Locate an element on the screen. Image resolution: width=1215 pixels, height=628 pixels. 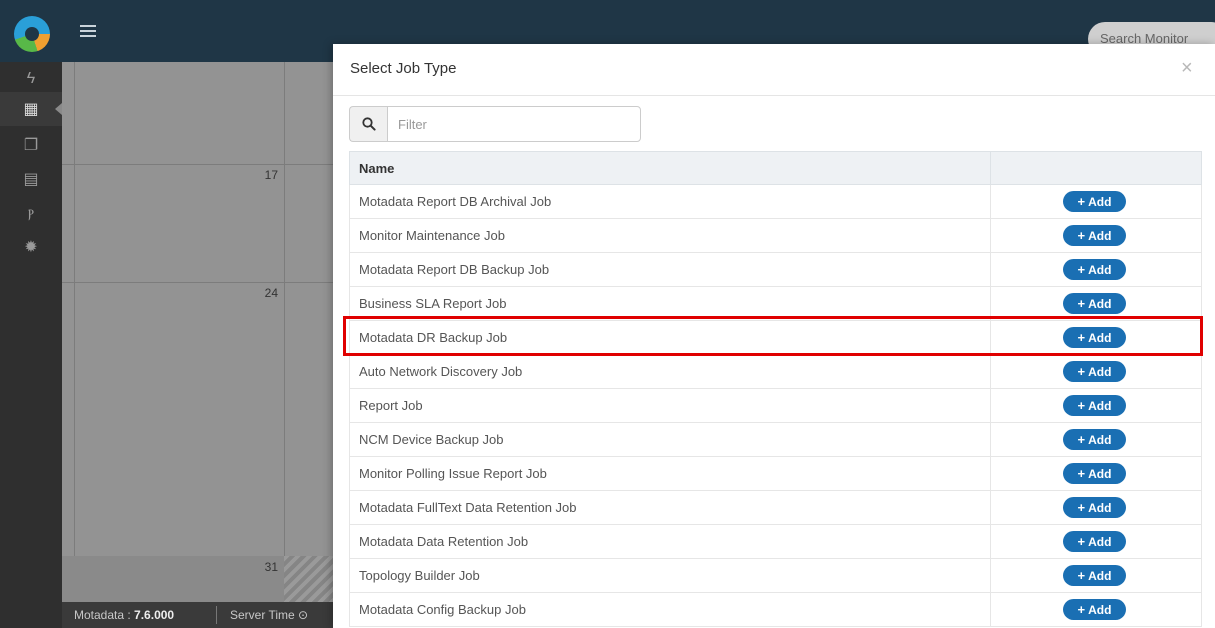
modal-header: Select Job Type × is located at coordinates (774, 70).